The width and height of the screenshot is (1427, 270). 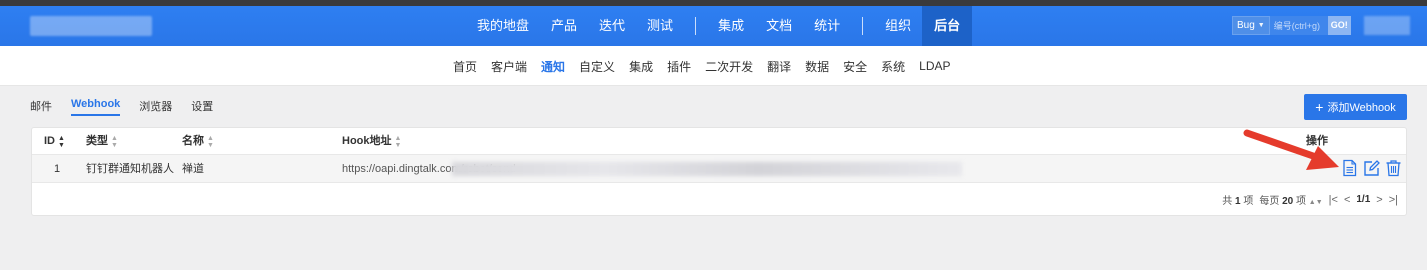 I want to click on subnav-custom: 自定义, so click(x=597, y=66).